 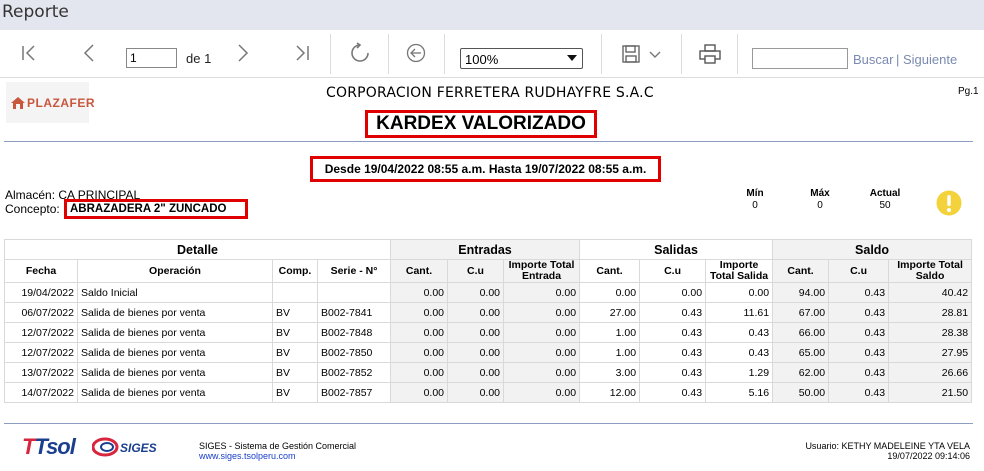 What do you see at coordinates (199, 58) in the screenshot?
I see `page-count-label: de 1` at bounding box center [199, 58].